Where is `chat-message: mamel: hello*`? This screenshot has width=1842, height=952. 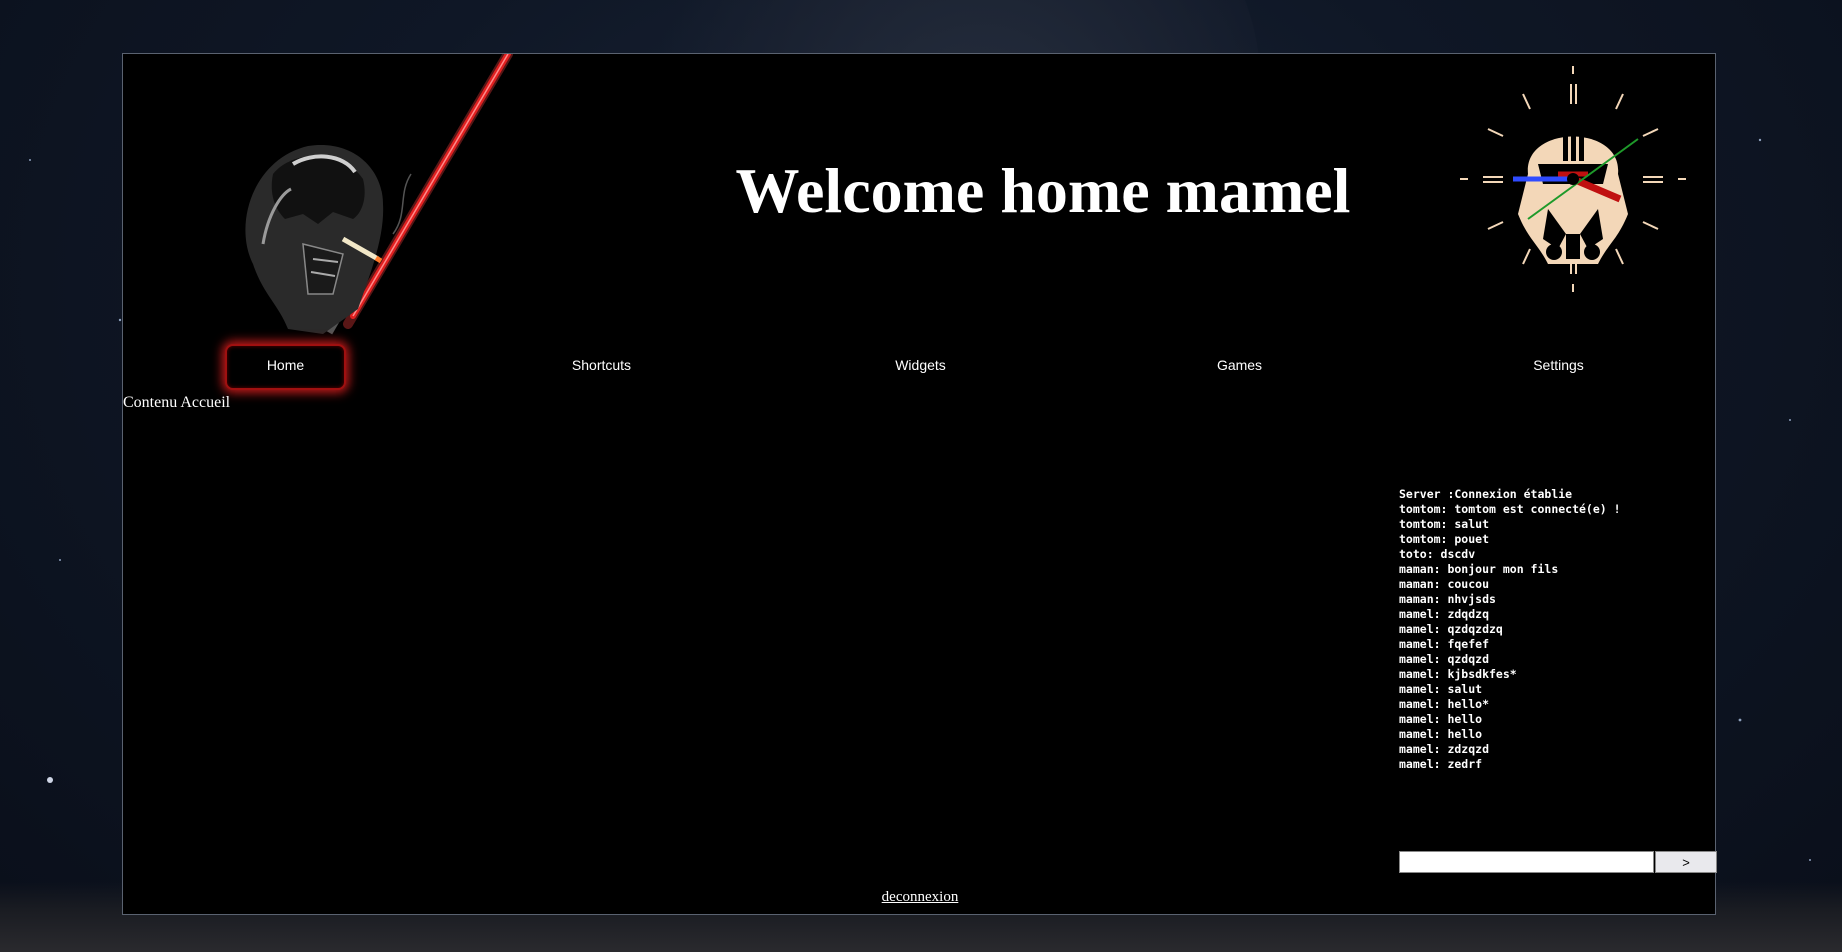 chat-message: mamel: hello* is located at coordinates (1444, 704).